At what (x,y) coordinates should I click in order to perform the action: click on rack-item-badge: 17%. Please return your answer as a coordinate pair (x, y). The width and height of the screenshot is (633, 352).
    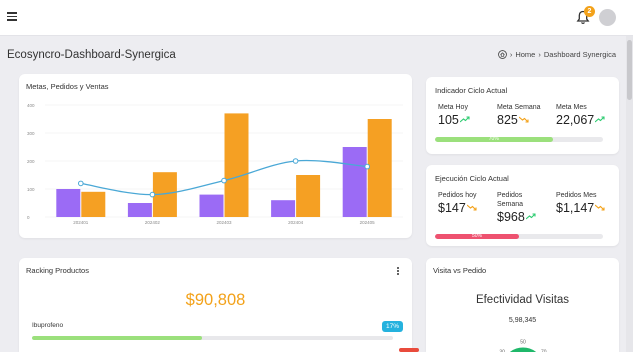
    Looking at the image, I should click on (393, 326).